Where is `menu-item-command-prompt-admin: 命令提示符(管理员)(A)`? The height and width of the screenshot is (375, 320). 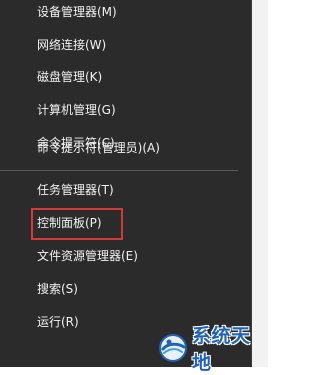
menu-item-command-prompt-admin: 命令提示符(管理员)(A) is located at coordinates (98, 148).